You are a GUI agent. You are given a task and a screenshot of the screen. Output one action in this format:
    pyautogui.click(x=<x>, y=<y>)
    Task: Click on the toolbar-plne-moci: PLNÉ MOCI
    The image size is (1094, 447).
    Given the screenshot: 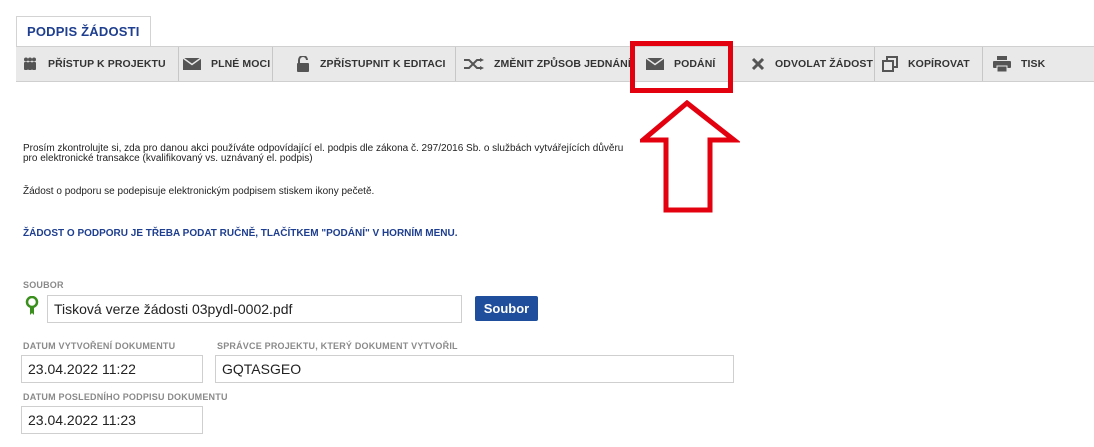 What is the action you would take?
    pyautogui.click(x=226, y=64)
    